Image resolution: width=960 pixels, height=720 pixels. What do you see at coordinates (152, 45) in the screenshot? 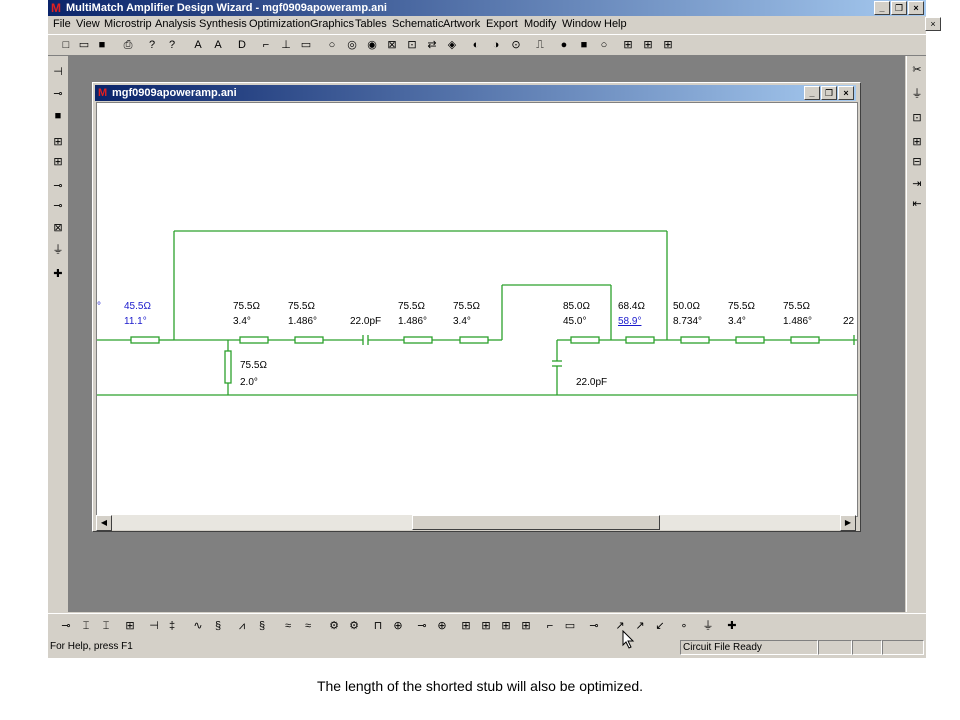
I see `help-icon: ?` at bounding box center [152, 45].